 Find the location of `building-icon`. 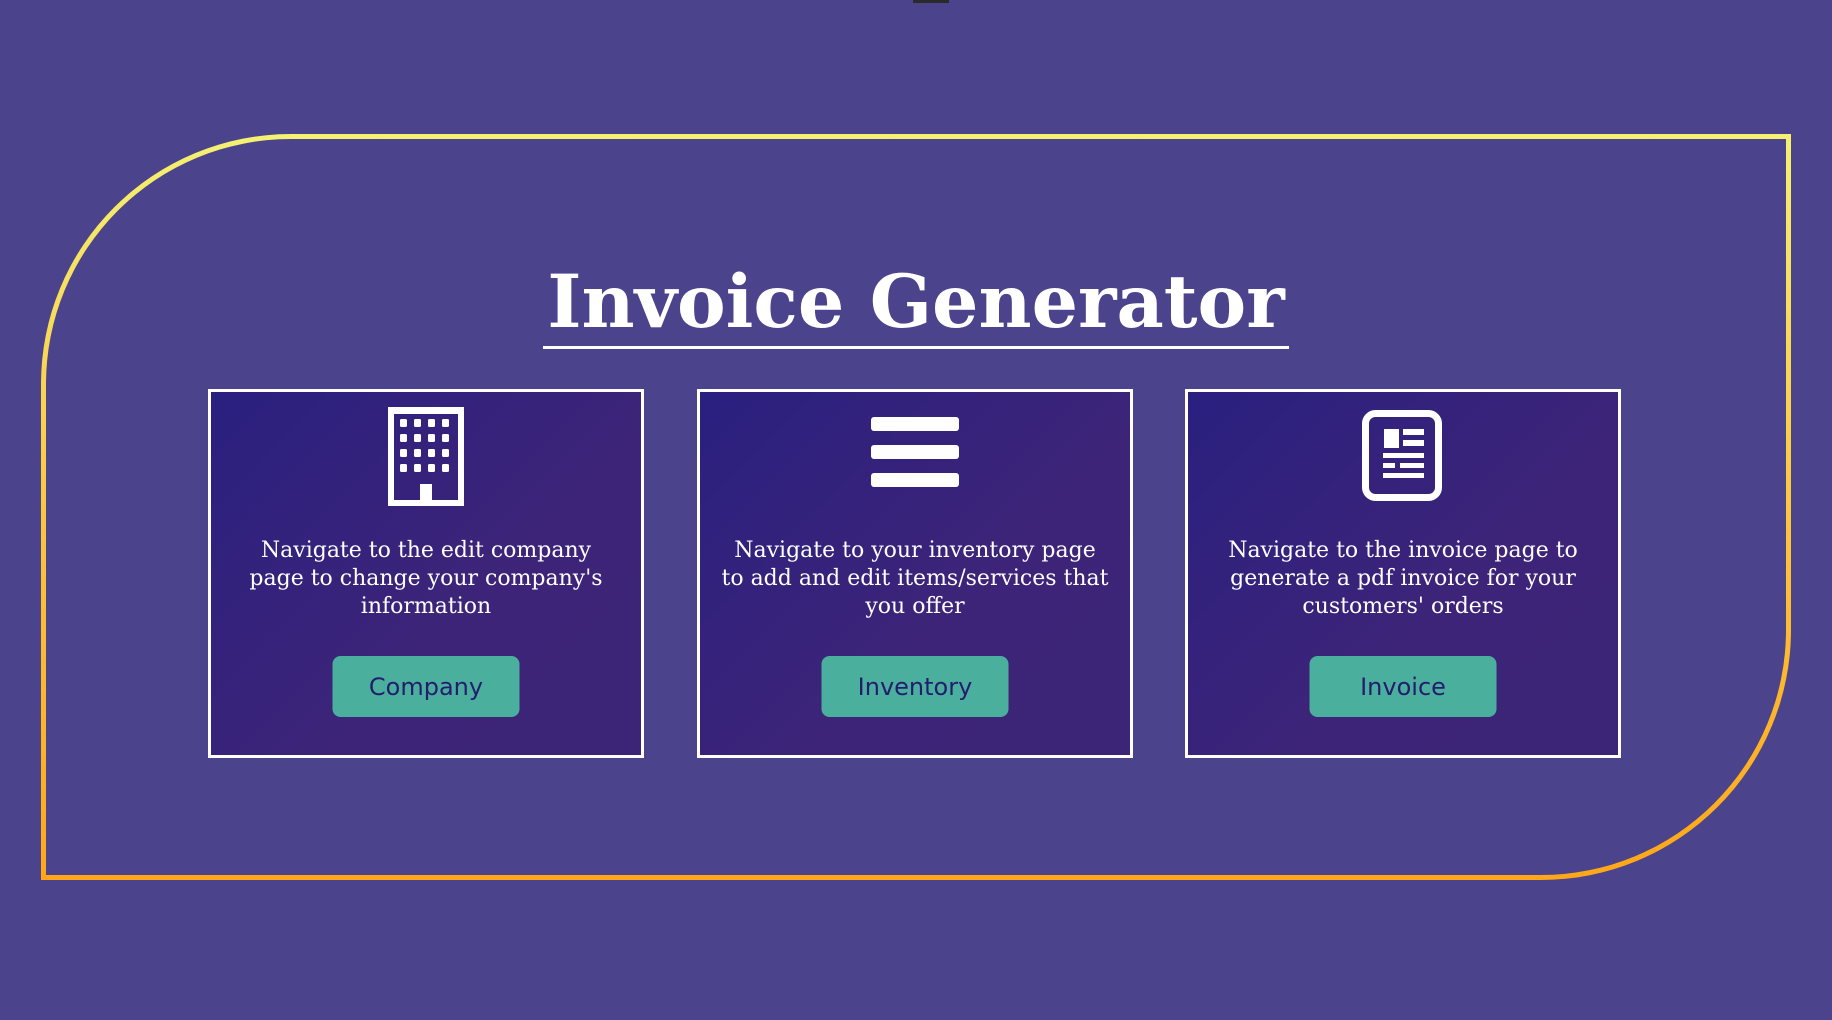

building-icon is located at coordinates (426, 459).